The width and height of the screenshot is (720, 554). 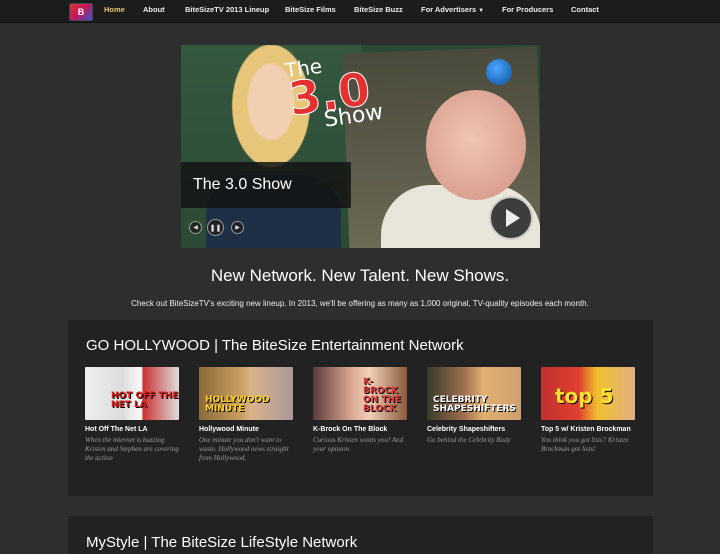 What do you see at coordinates (476, 145) in the screenshot?
I see `hero-baby-head` at bounding box center [476, 145].